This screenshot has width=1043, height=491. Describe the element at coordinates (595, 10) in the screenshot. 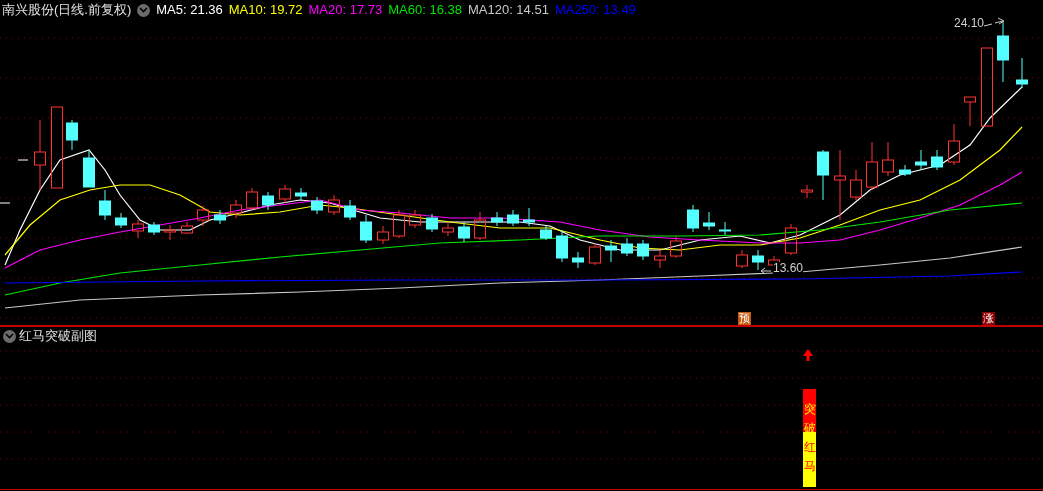

I see `ma-value-label: MA250: 13.49` at that location.